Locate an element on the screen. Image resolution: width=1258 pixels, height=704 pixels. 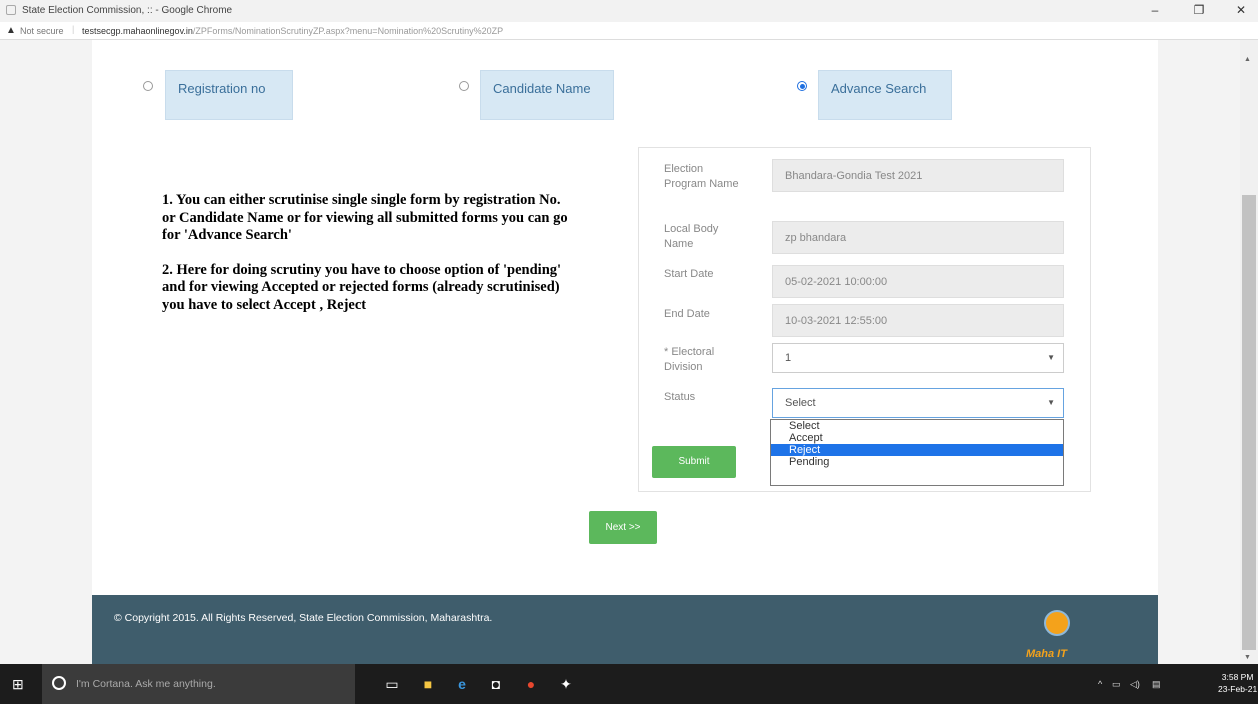
electoral-division-select: 1 ▼ is located at coordinates (918, 358).